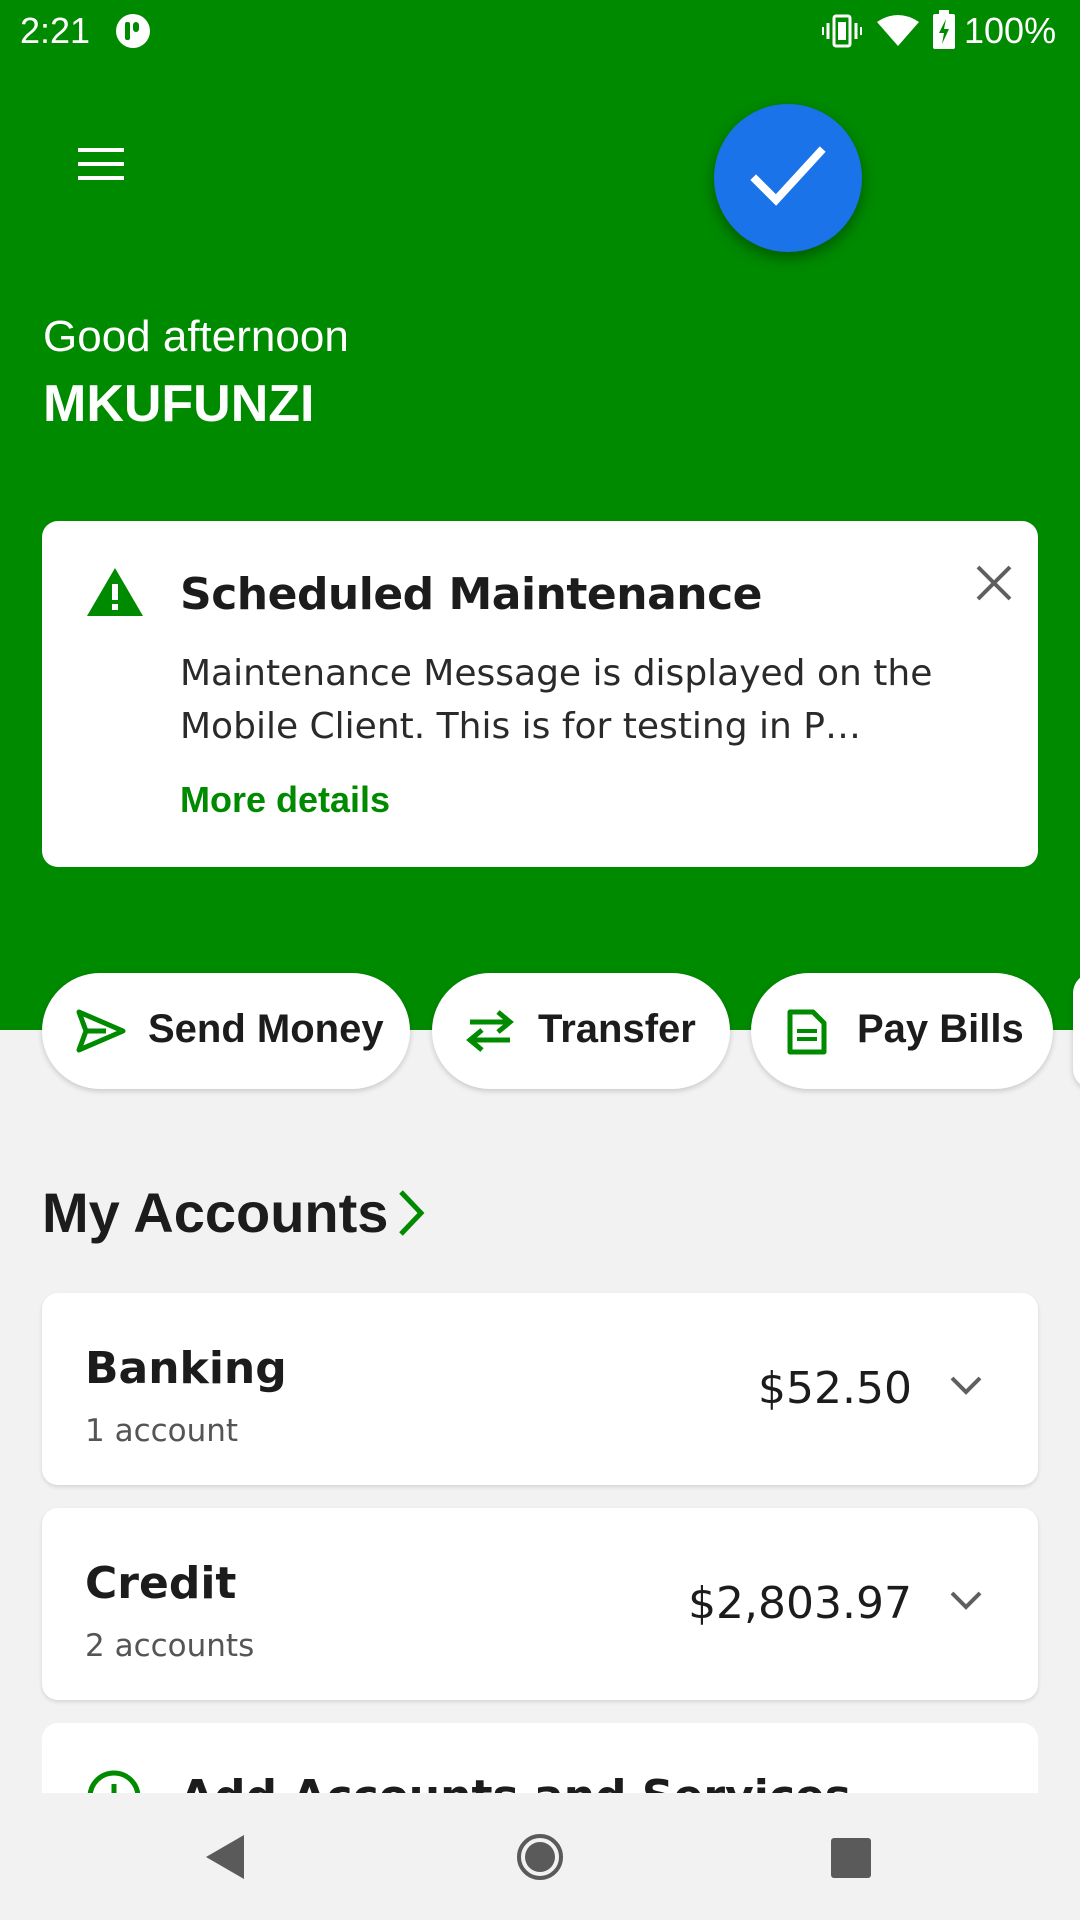 The image size is (1080, 1920). Describe the element at coordinates (179, 404) in the screenshot. I see `username: MKUFUNZI` at that location.